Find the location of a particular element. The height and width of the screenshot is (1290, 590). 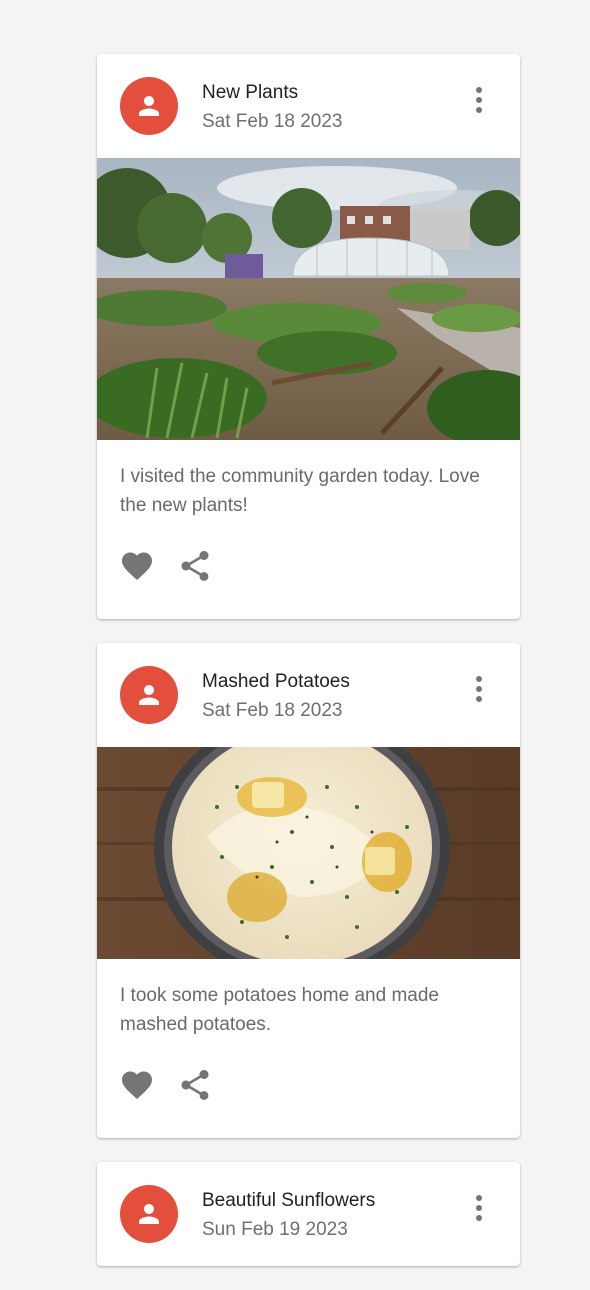

post-image-mashed-potatoes is located at coordinates (308, 853).